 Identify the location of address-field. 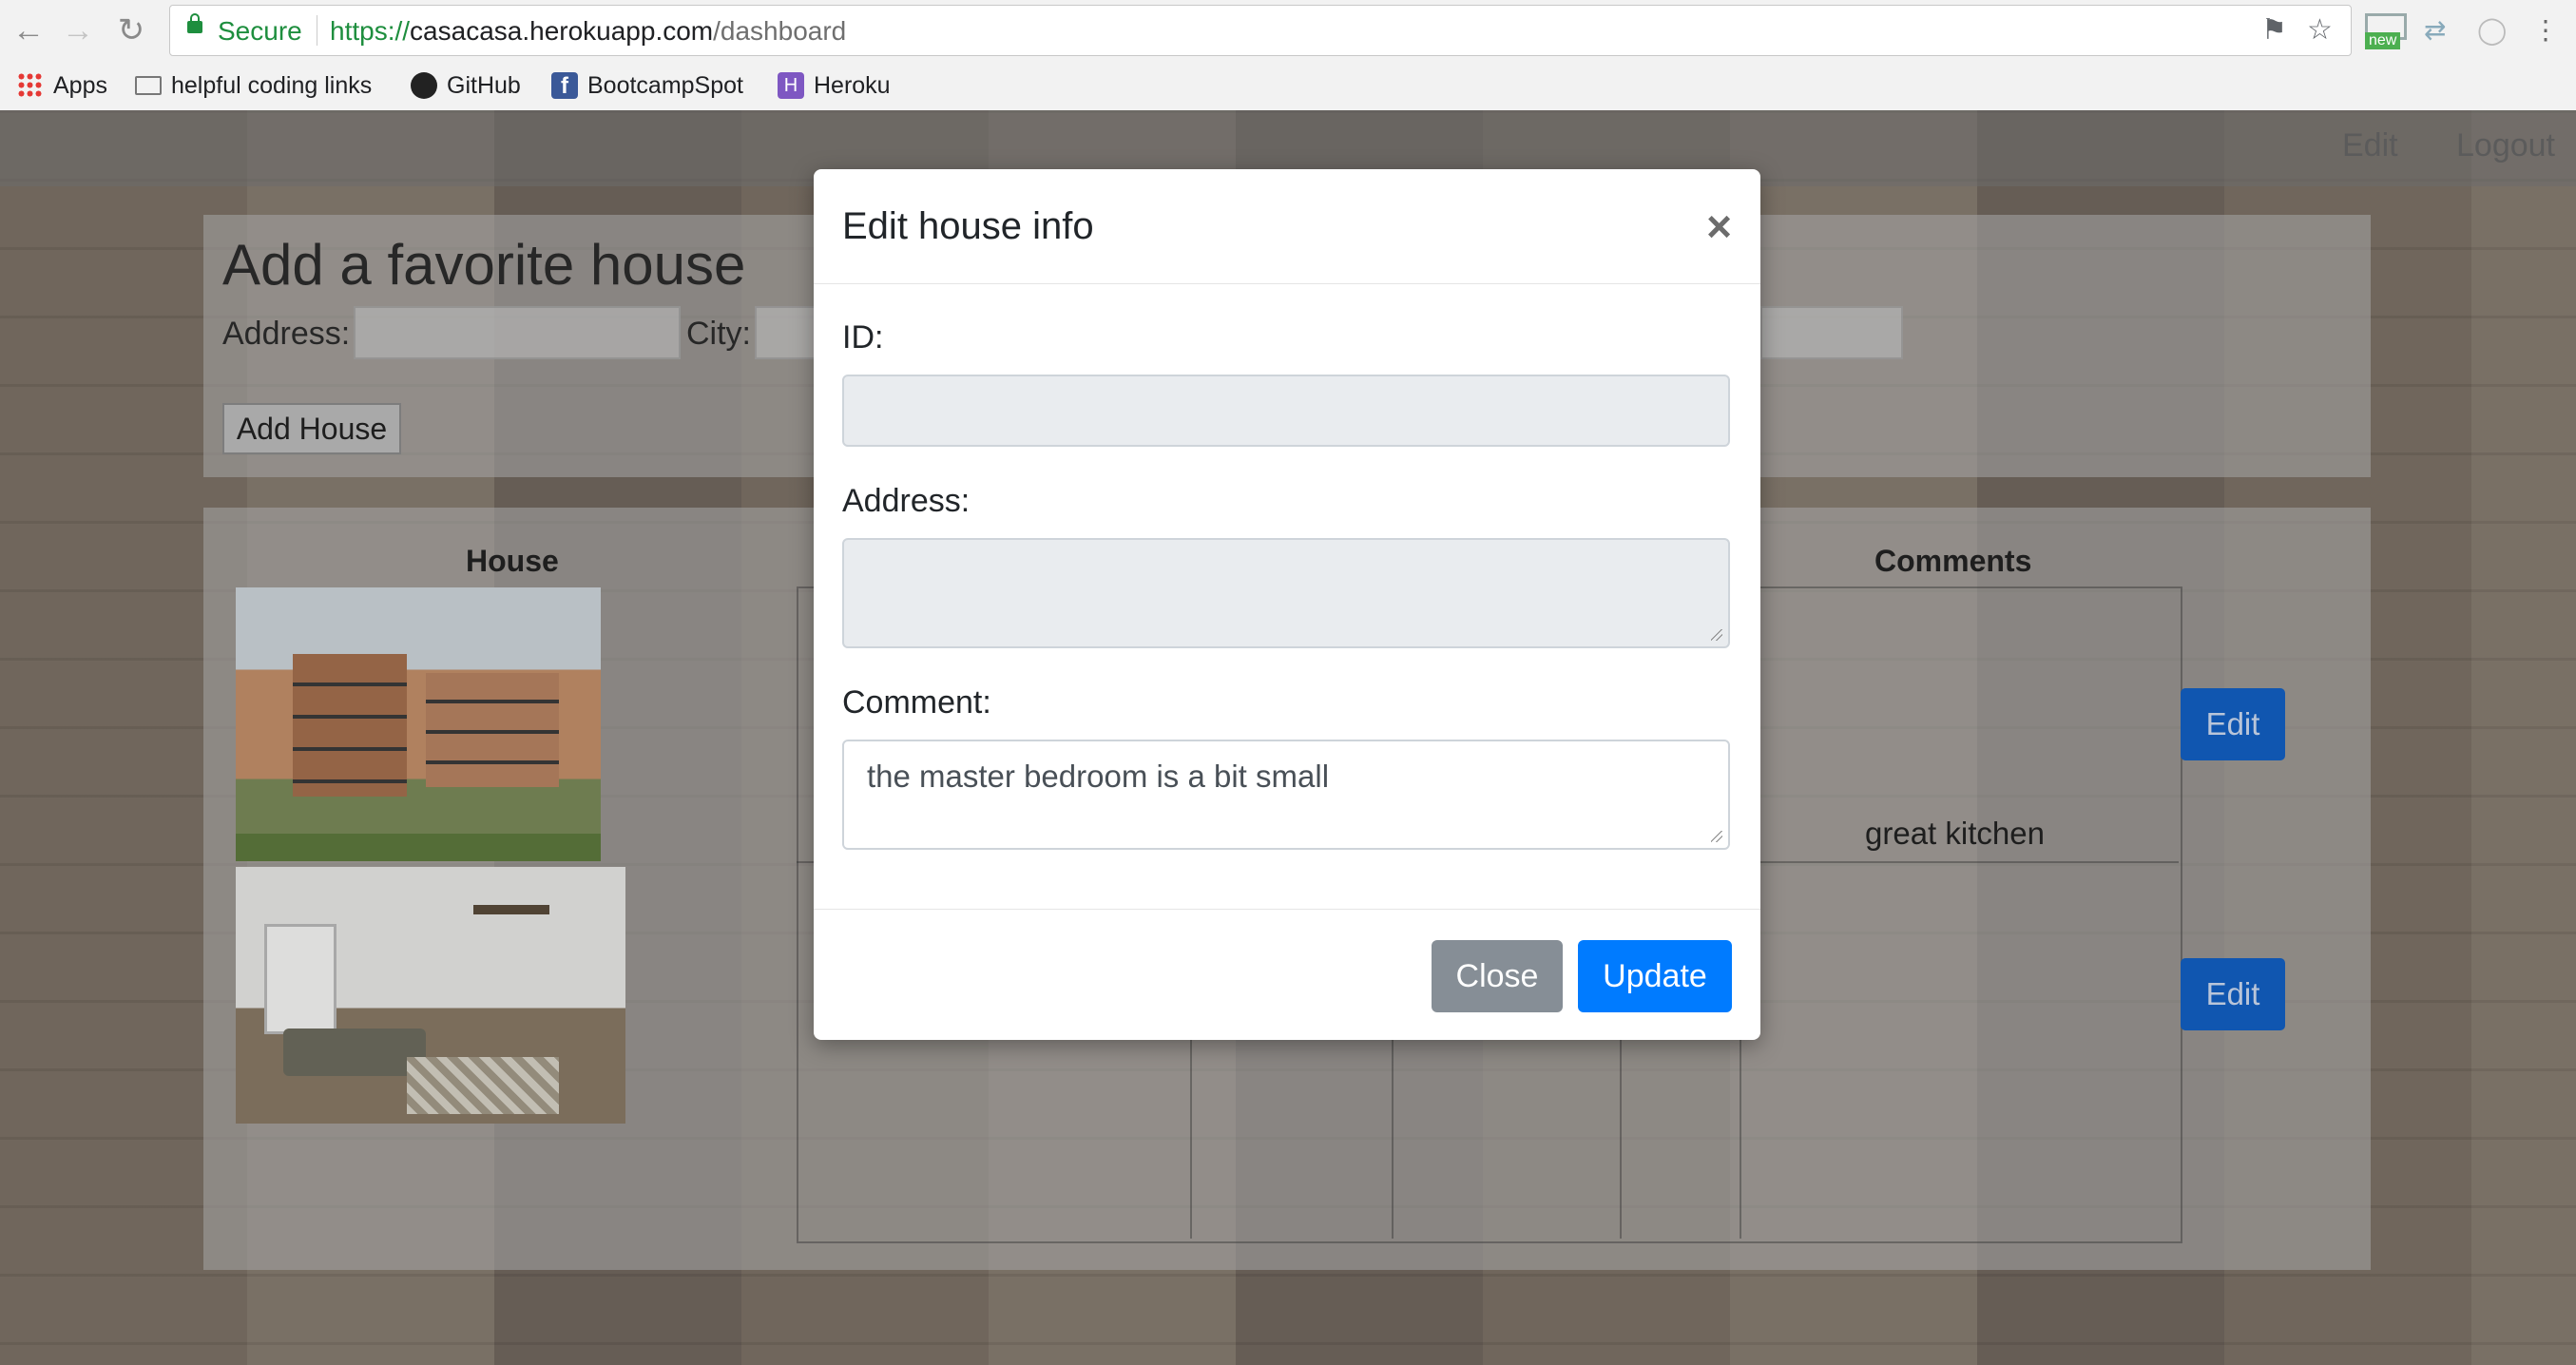
(1286, 593).